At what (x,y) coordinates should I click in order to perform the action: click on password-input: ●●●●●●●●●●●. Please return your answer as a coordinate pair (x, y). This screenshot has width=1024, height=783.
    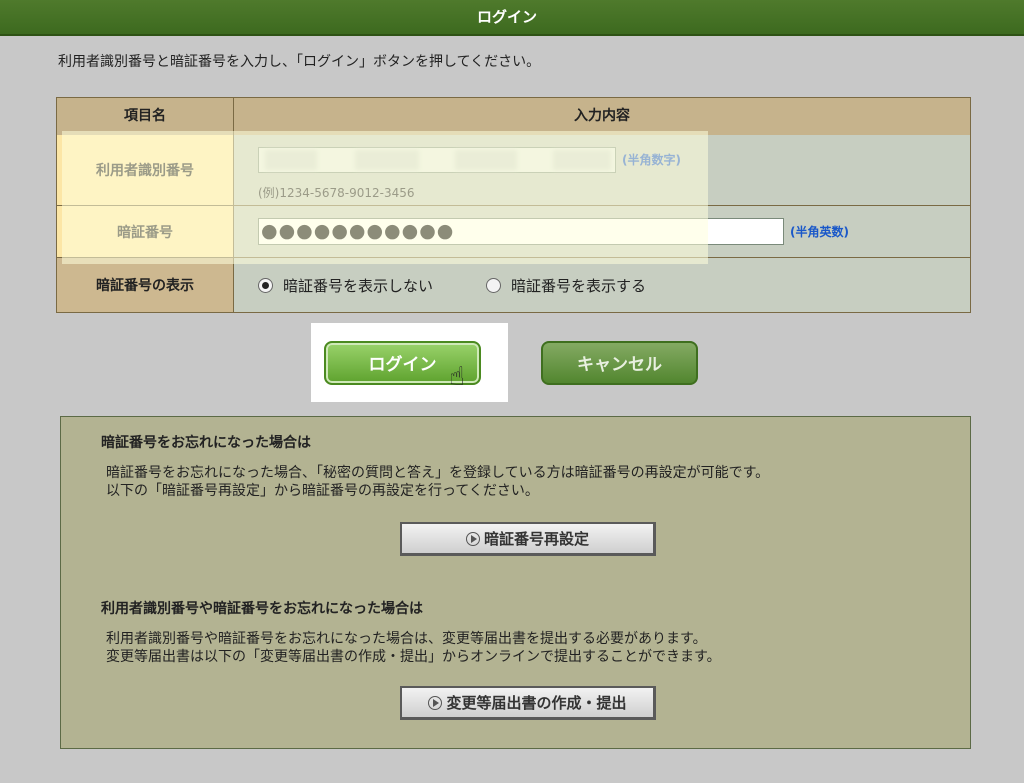
    Looking at the image, I should click on (521, 231).